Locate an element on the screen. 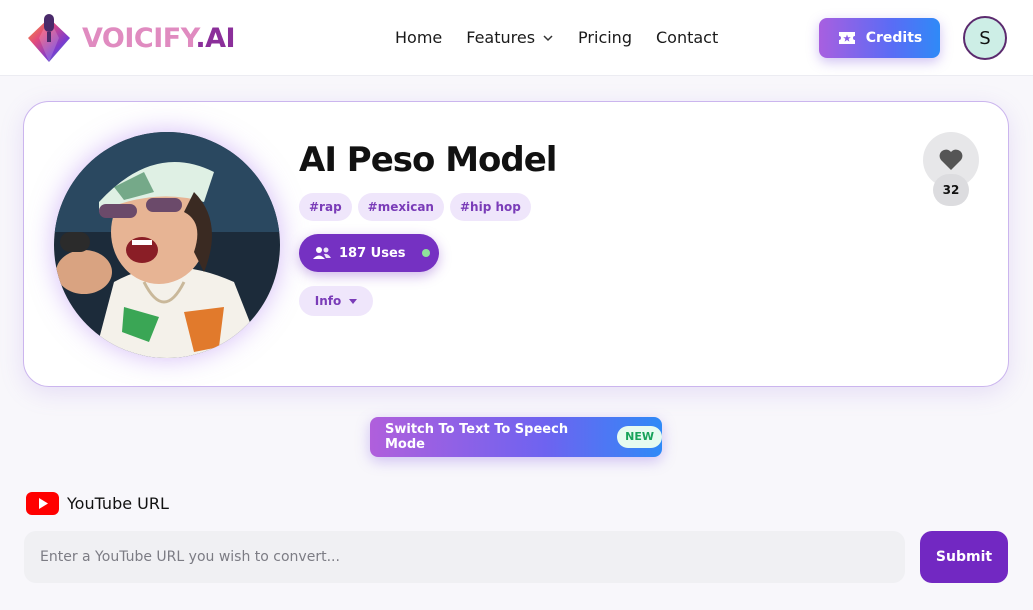 Image resolution: width=1033 pixels, height=610 pixels. singer-photo is located at coordinates (167, 245).